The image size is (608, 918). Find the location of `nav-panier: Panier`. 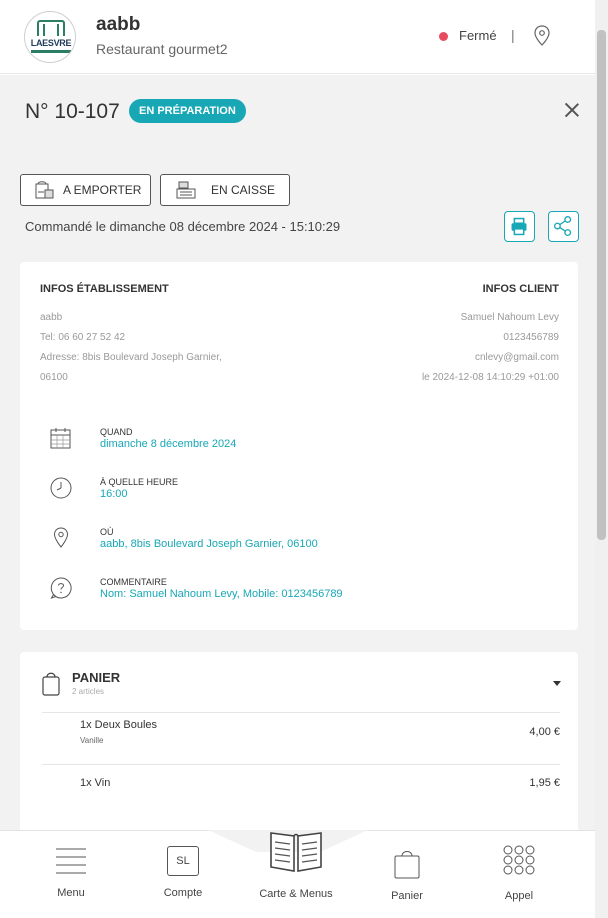

nav-panier: Panier is located at coordinates (407, 874).